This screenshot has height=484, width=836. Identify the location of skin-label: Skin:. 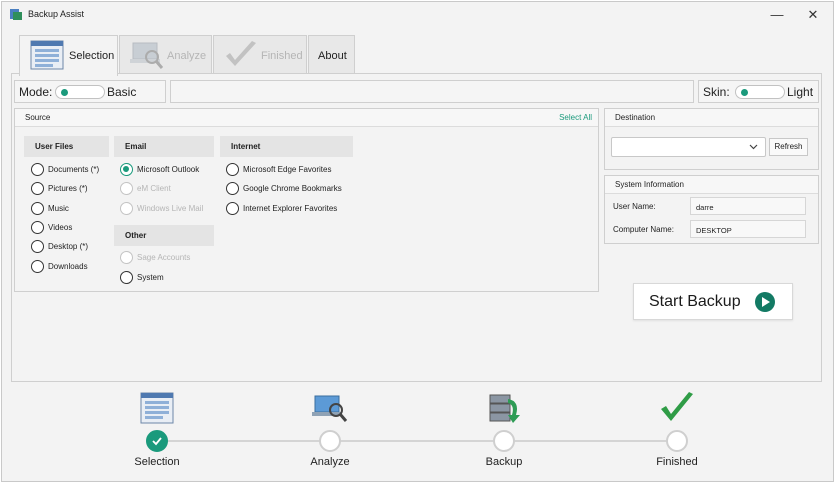
(716, 92).